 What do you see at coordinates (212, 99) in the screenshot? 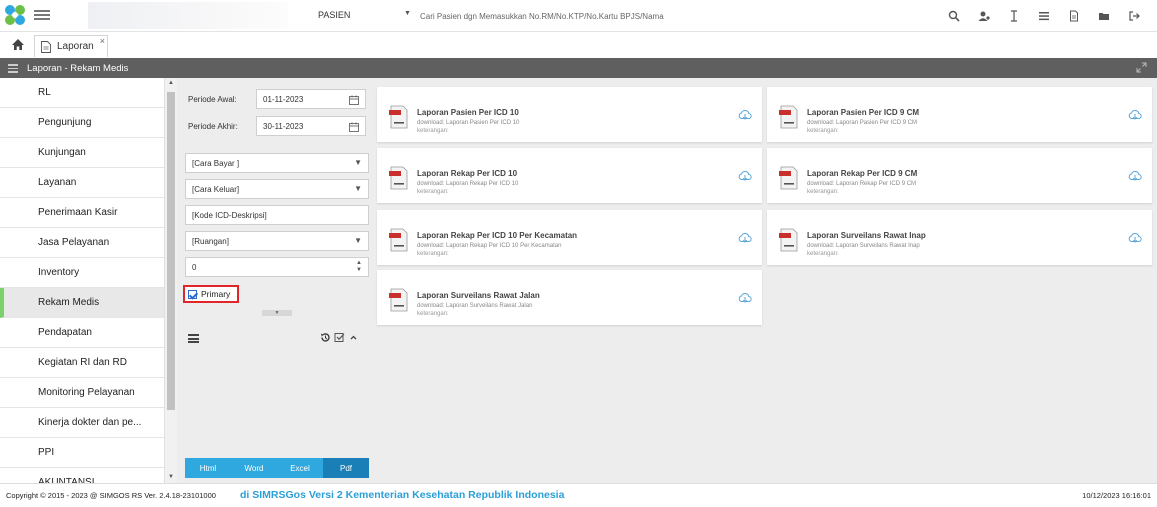
I see `periode-awal-label: Periode Awal:` at bounding box center [212, 99].